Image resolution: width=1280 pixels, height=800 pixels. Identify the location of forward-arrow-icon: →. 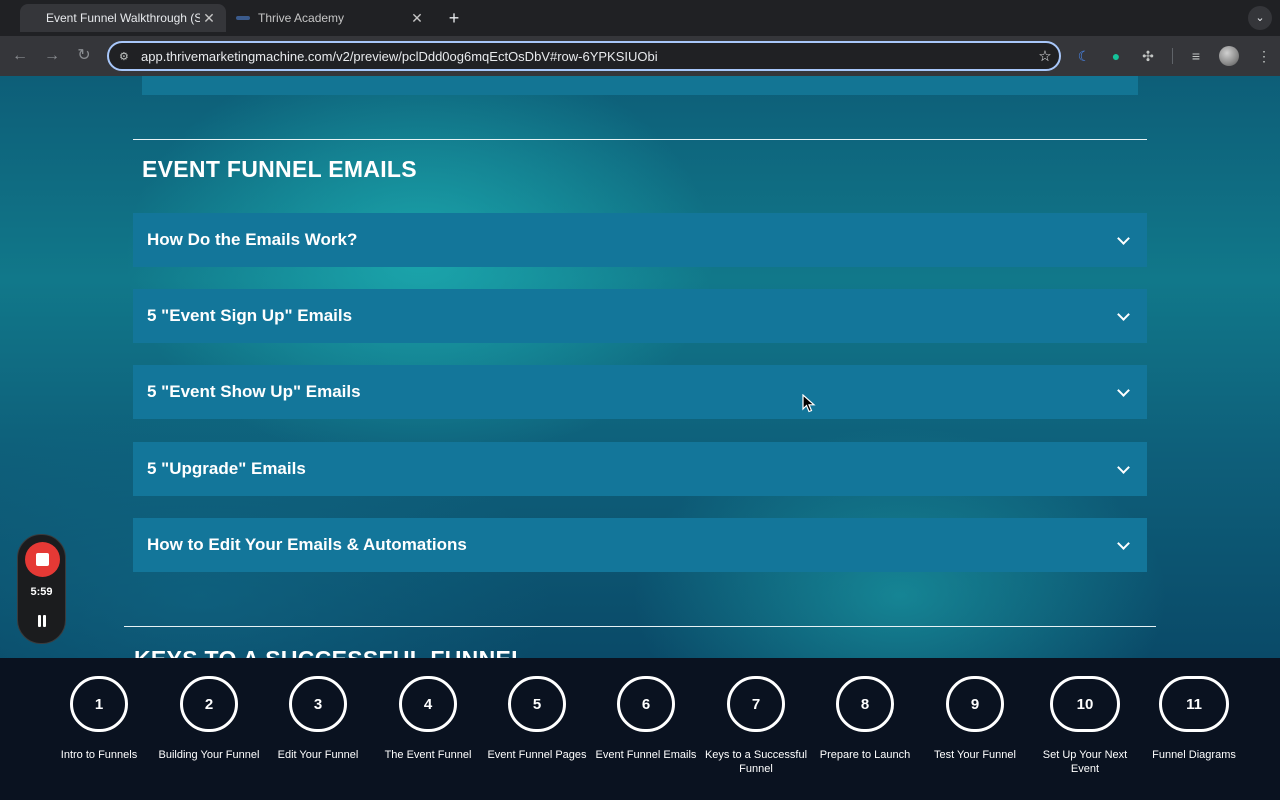
(52, 56).